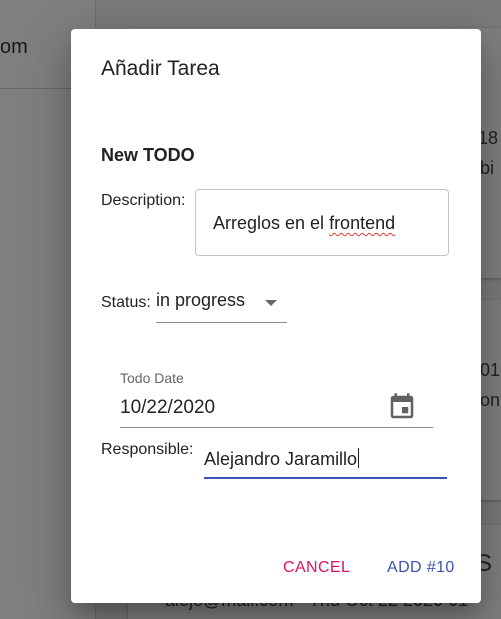 This screenshot has width=501, height=619. What do you see at coordinates (271, 303) in the screenshot?
I see `chevron-down-icon` at bounding box center [271, 303].